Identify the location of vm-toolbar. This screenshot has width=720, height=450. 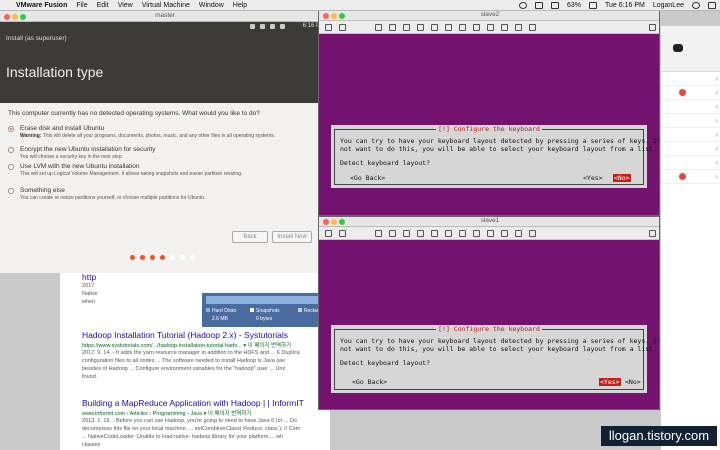
(489, 233).